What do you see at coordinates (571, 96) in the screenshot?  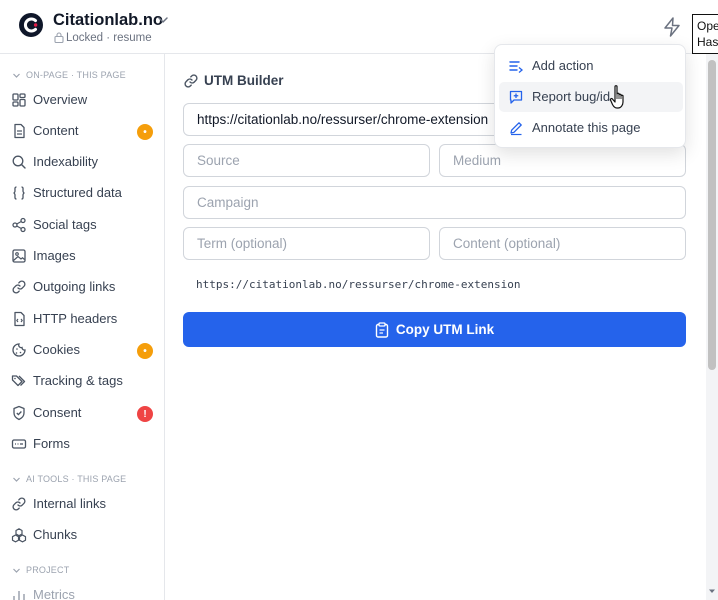 I see `menu-item-label: Report bug/id` at bounding box center [571, 96].